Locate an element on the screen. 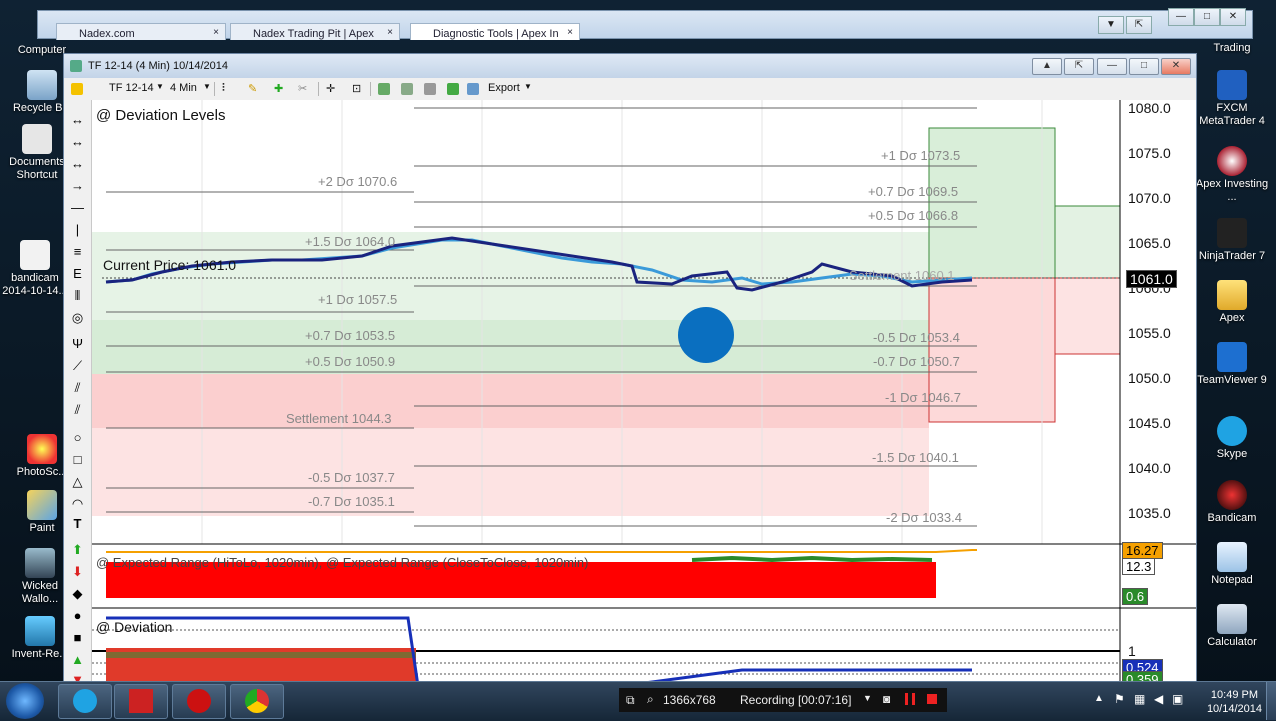 Image resolution: width=1276 pixels, height=721 pixels. magnifier-icon: ⌕ is located at coordinates (650, 699).